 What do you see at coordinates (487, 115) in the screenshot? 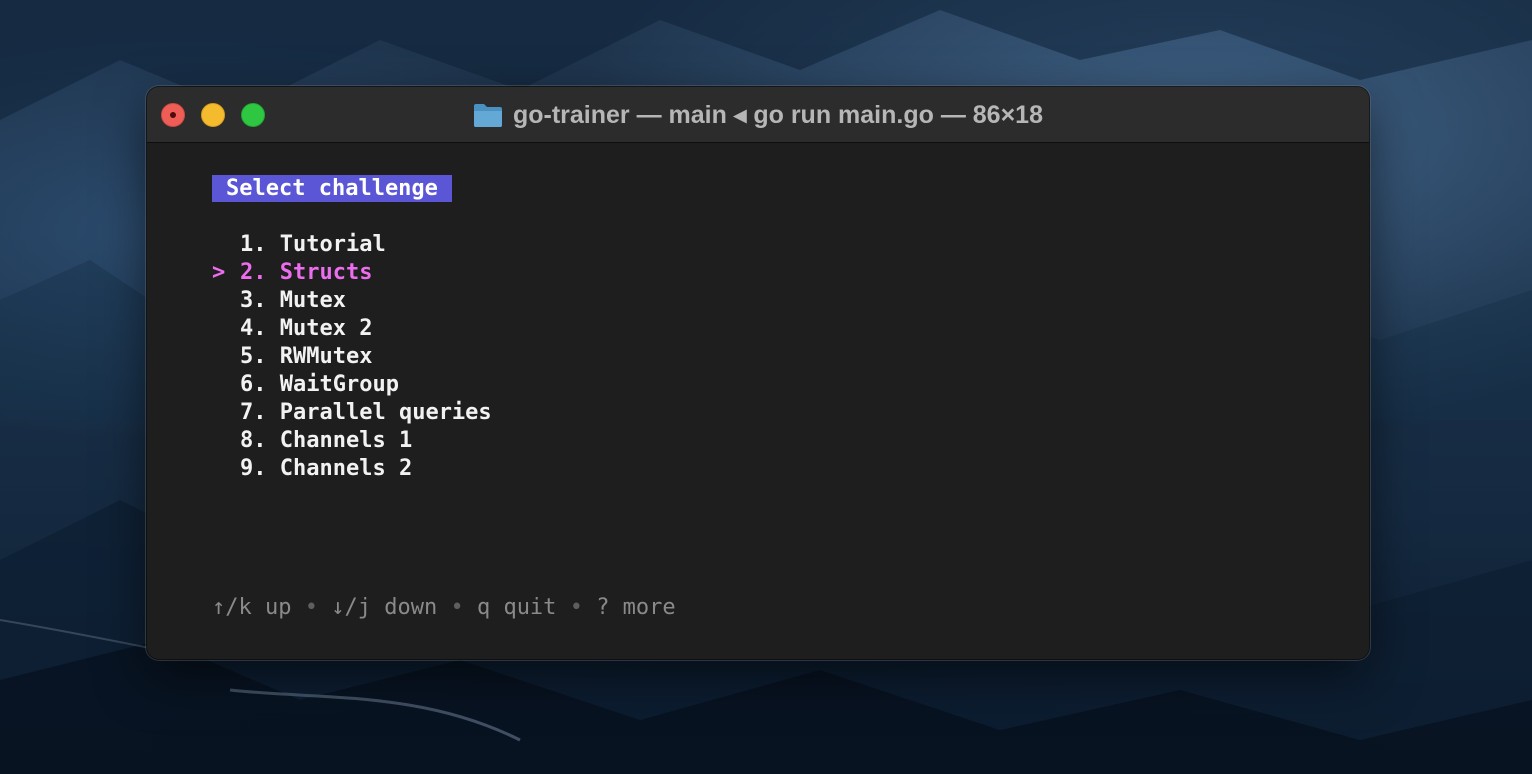
I see `folder-icon` at bounding box center [487, 115].